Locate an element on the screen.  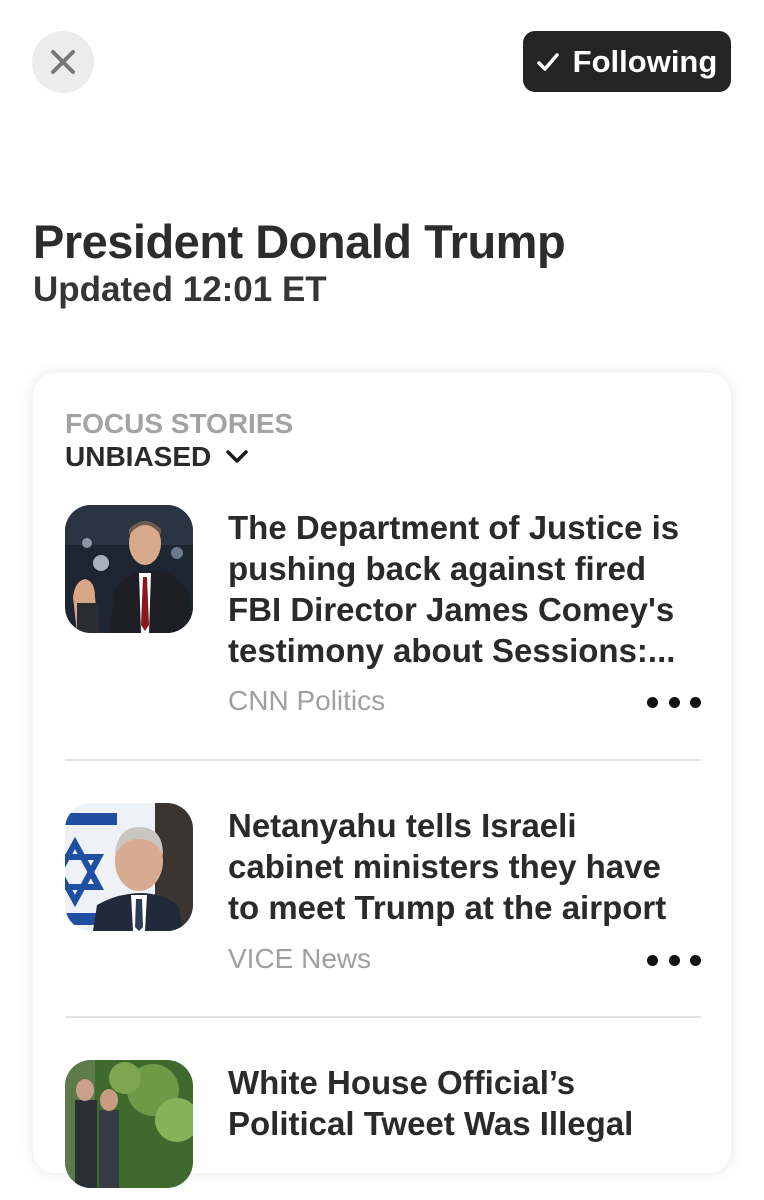
updated-time: Updated 12:01 ET is located at coordinates (180, 289).